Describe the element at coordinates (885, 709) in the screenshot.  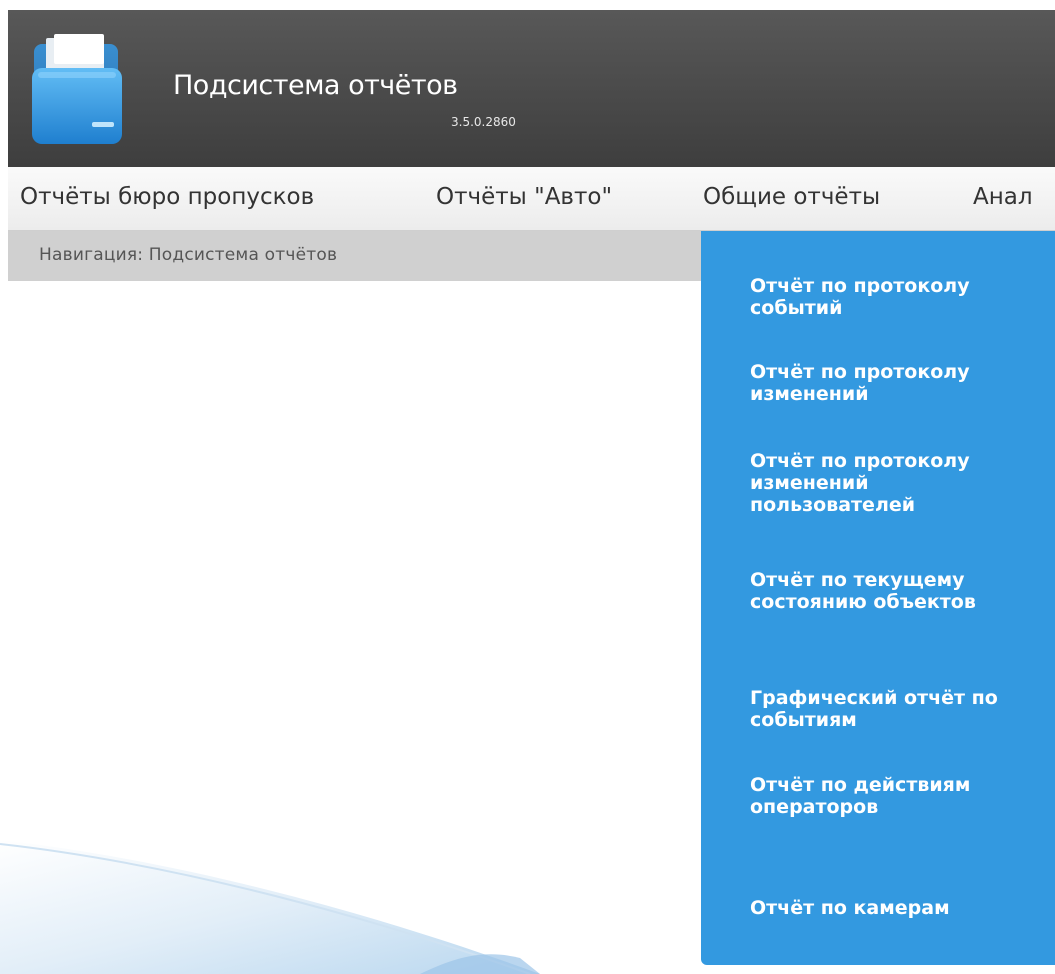
I see `dropdown-item-graphic-event-report: Графический отчёт по событиям` at that location.